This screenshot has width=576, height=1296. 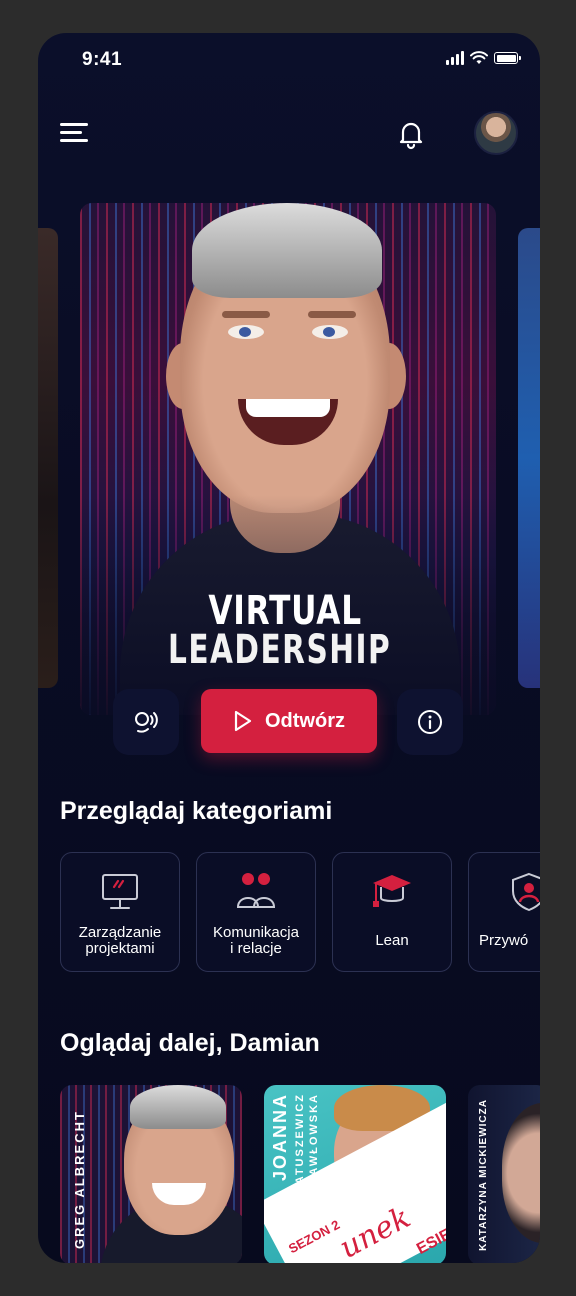 I want to click on hero-title-line2: LEADERSHIP, so click(x=280, y=650).